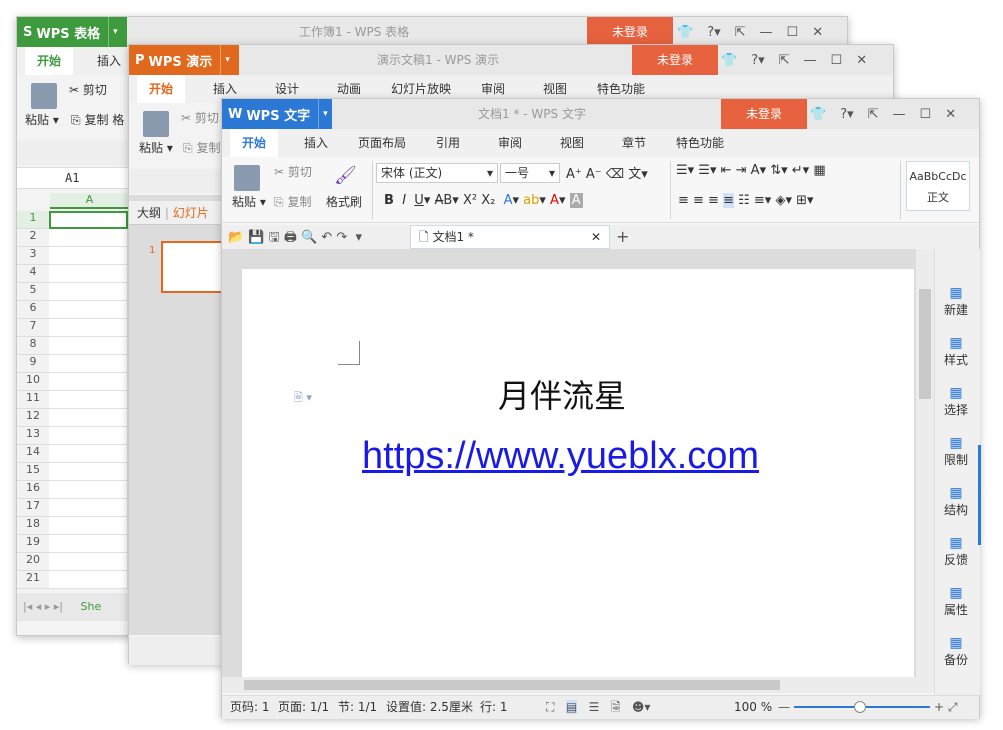  I want to click on task-pane-item: ▦ 选择, so click(956, 401).